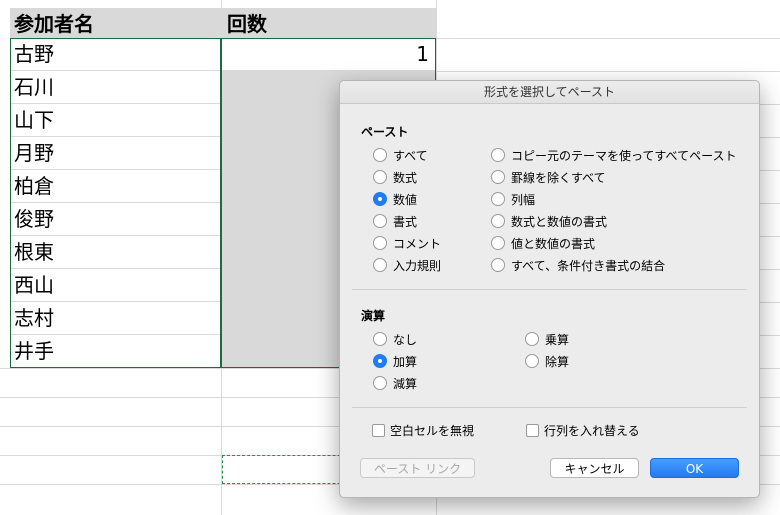  Describe the element at coordinates (417, 244) in the screenshot. I see `radio-label: コメント` at that location.